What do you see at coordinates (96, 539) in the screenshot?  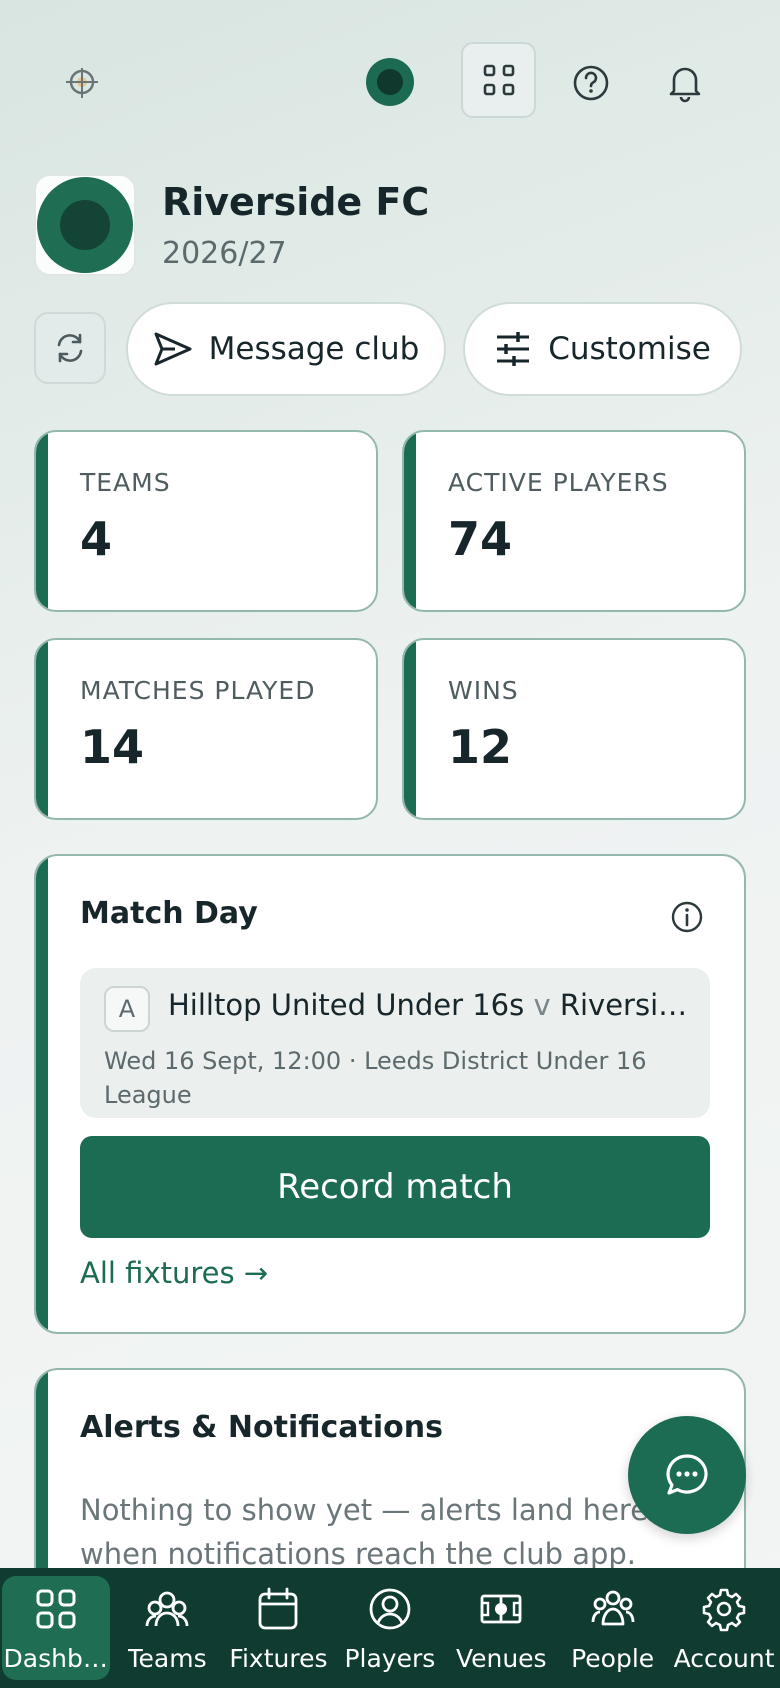 I see `stat-value: 4` at bounding box center [96, 539].